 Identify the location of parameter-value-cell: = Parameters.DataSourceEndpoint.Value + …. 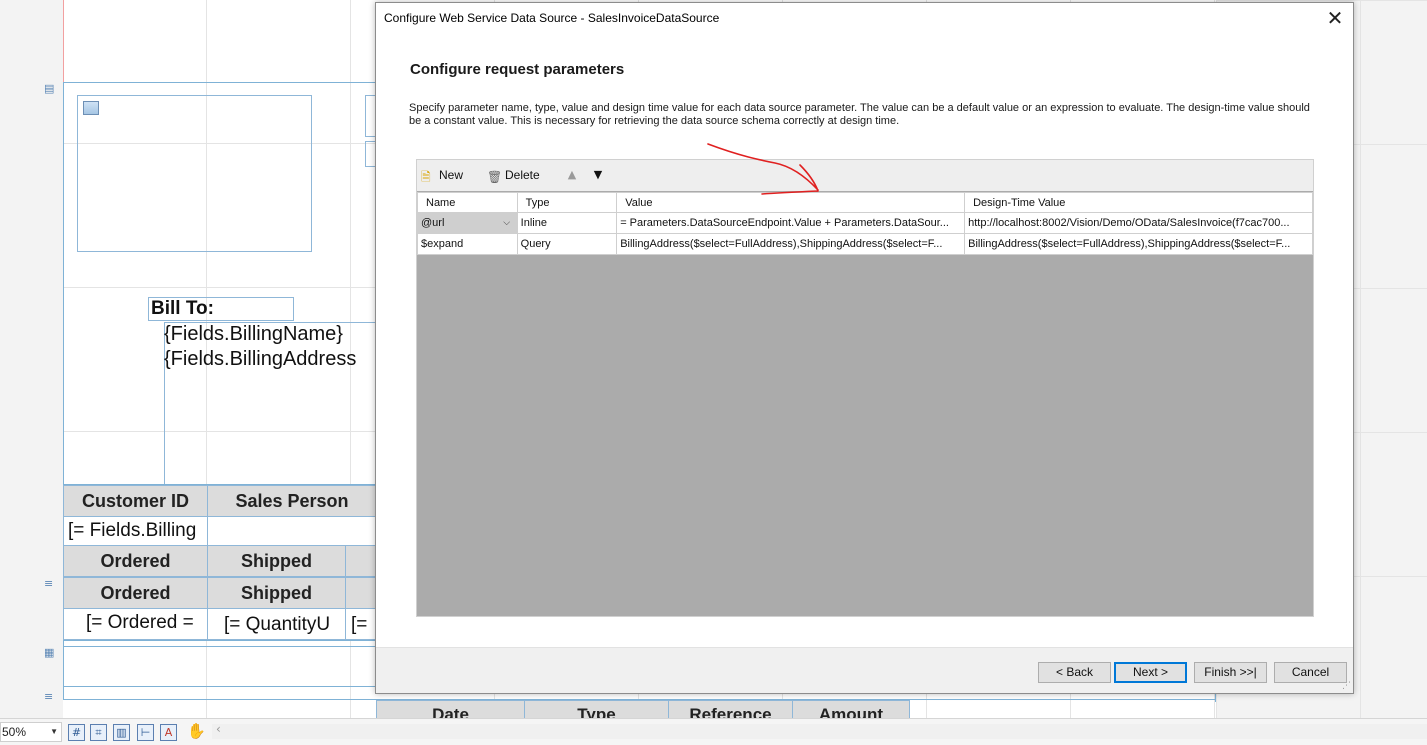
(791, 223).